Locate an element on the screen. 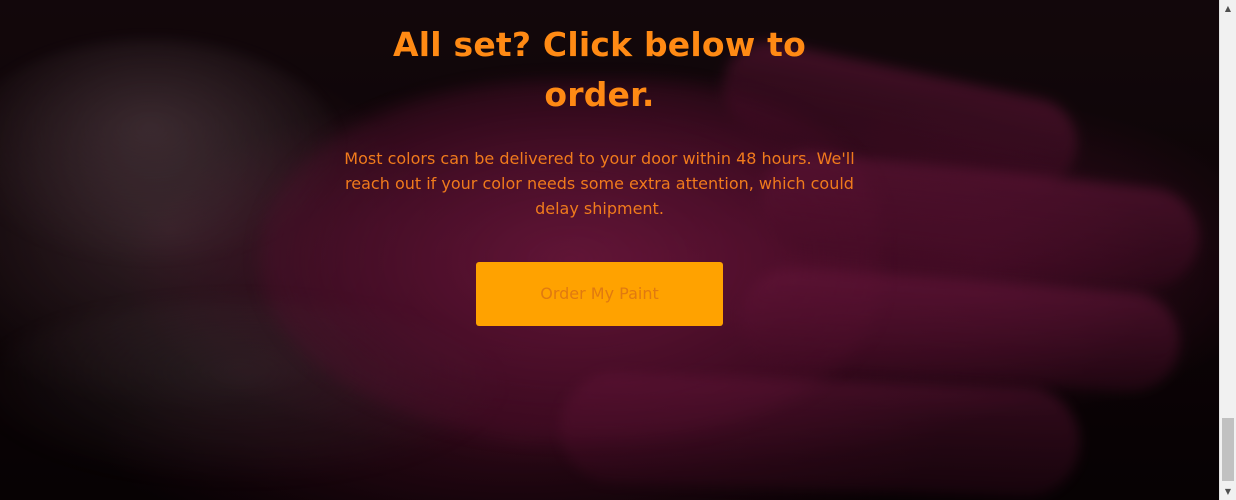 Image resolution: width=1236 pixels, height=500 pixels. hero-headline: All set? Click below to order. is located at coordinates (599, 69).